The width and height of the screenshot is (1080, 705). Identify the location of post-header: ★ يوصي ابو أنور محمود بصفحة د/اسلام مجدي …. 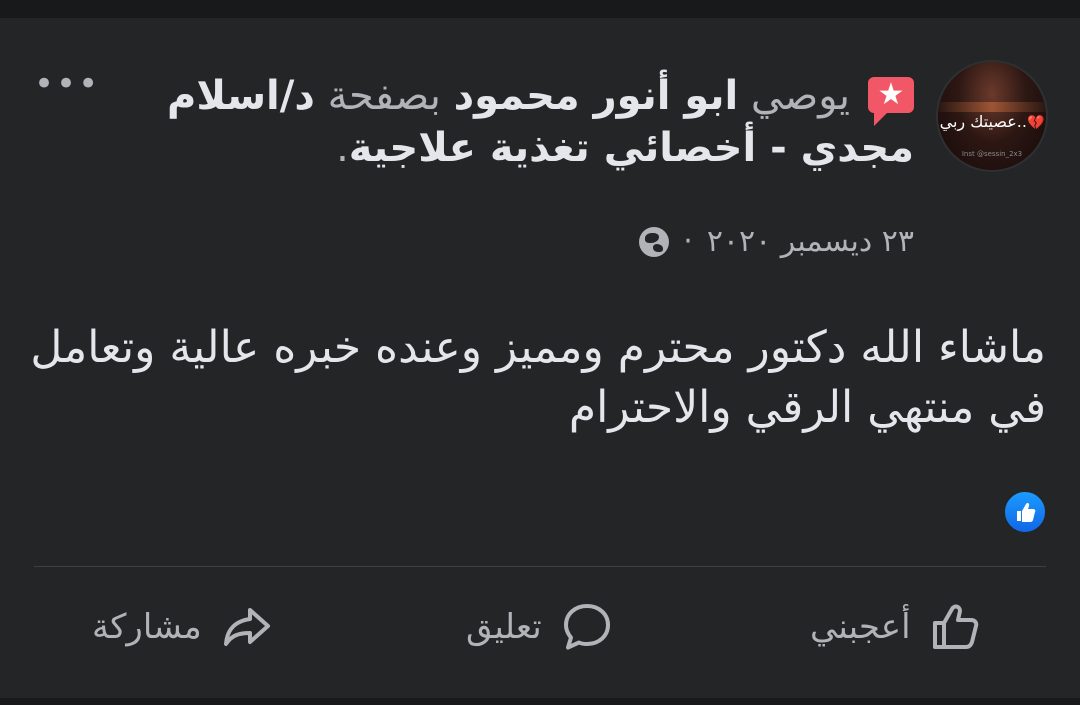
(514, 122).